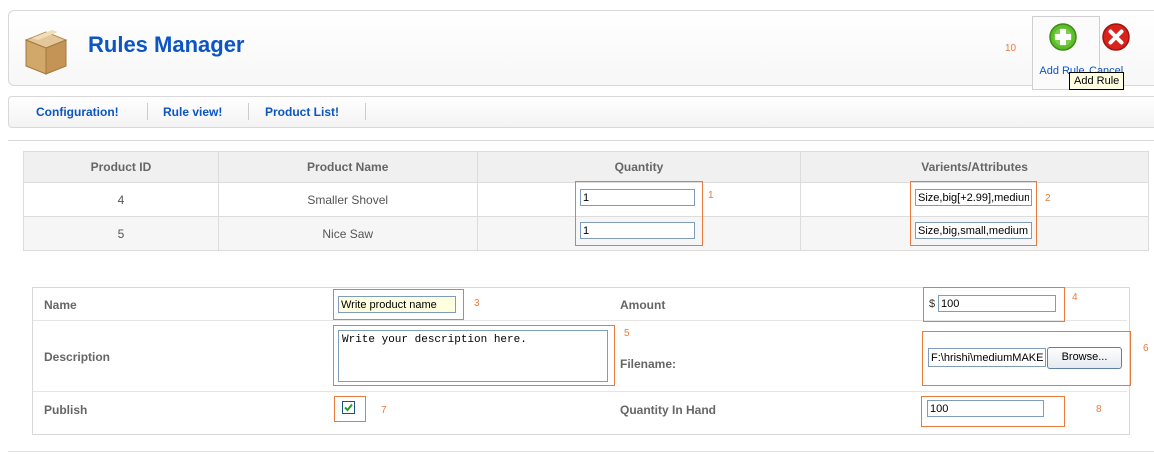 The image size is (1154, 468). I want to click on description-textarea: Write your description here., so click(473, 356).